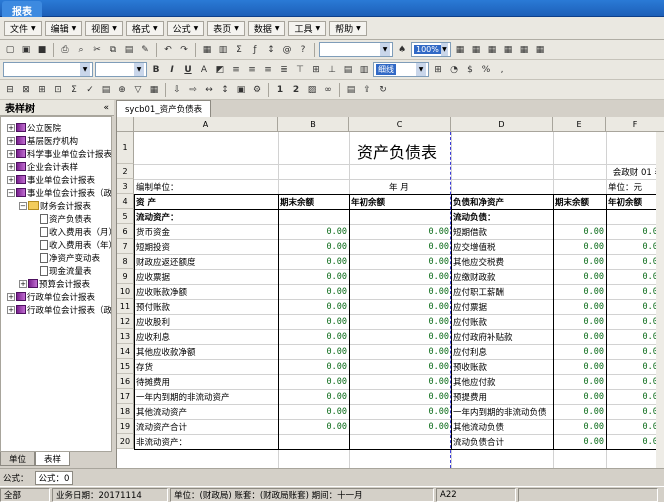  What do you see at coordinates (55, 205) in the screenshot?
I see `tree-item: − 财务会计报表` at bounding box center [55, 205].